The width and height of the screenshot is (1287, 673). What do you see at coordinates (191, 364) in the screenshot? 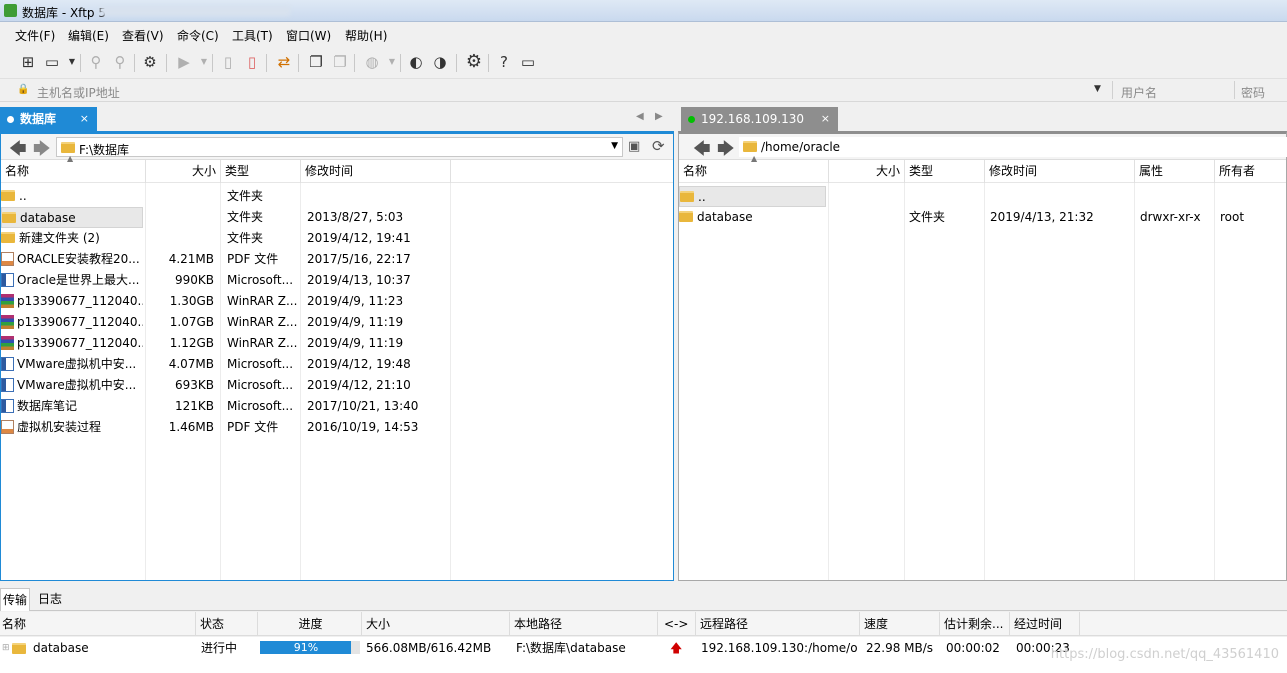
I see `file-size: 4.07MB` at bounding box center [191, 364].